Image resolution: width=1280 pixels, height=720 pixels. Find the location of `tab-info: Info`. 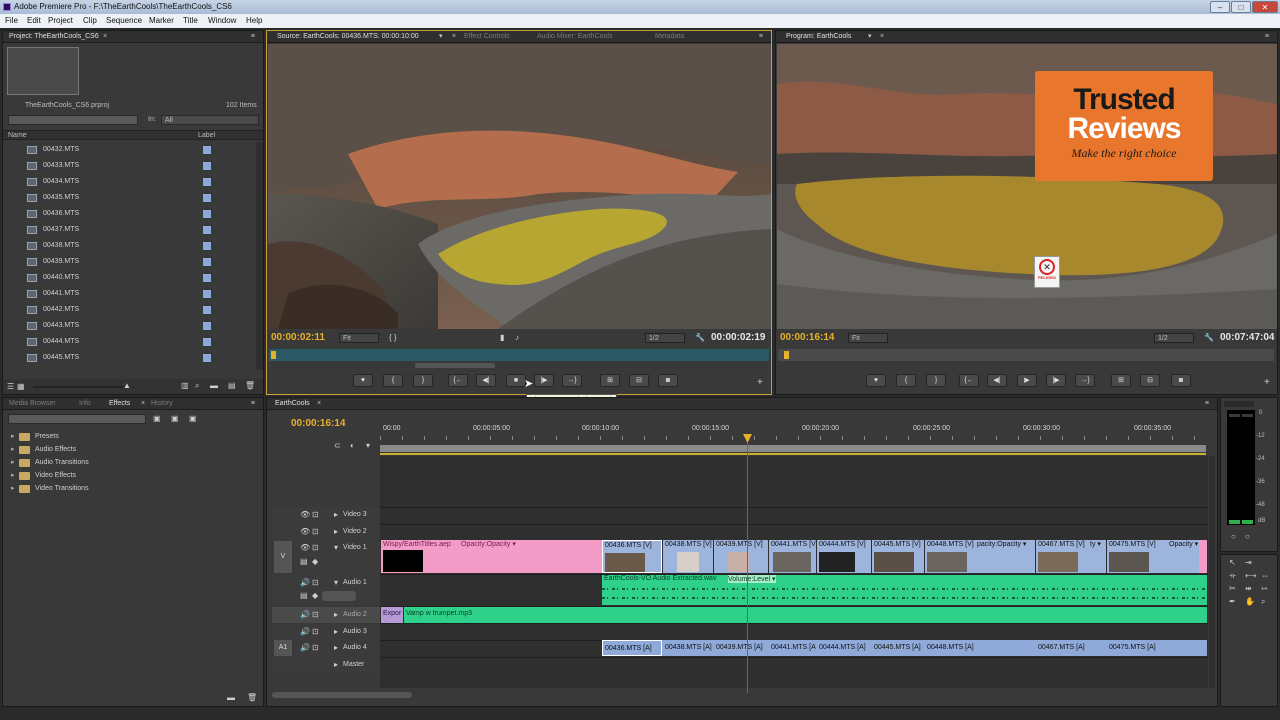

tab-info: Info is located at coordinates (85, 404).